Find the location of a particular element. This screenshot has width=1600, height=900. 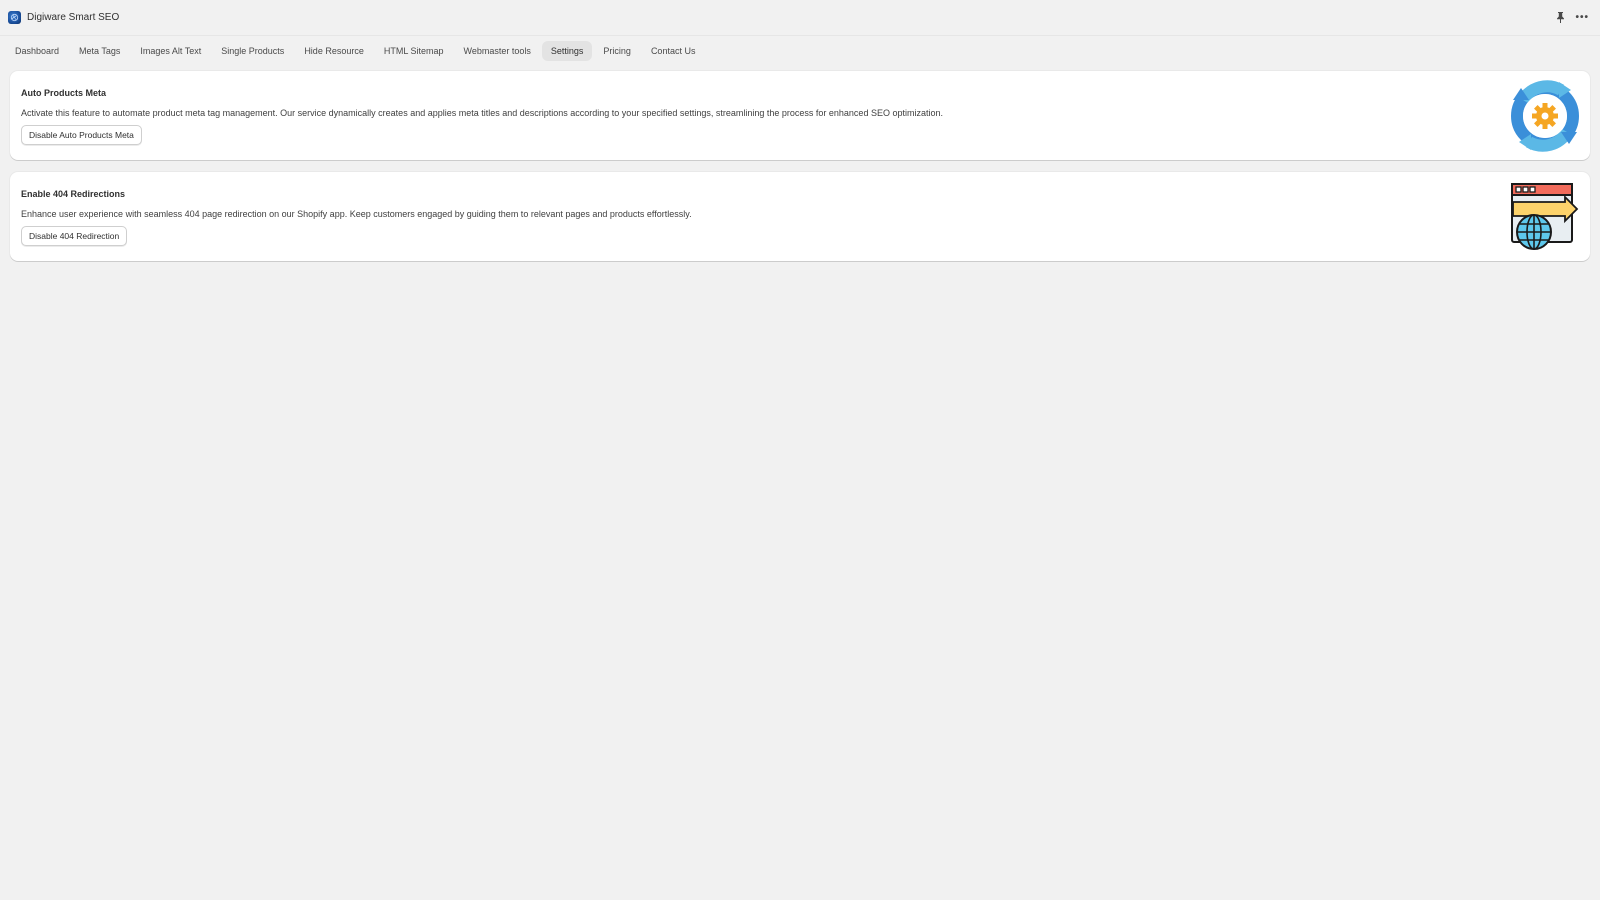

pin-icon is located at coordinates (1560, 17).